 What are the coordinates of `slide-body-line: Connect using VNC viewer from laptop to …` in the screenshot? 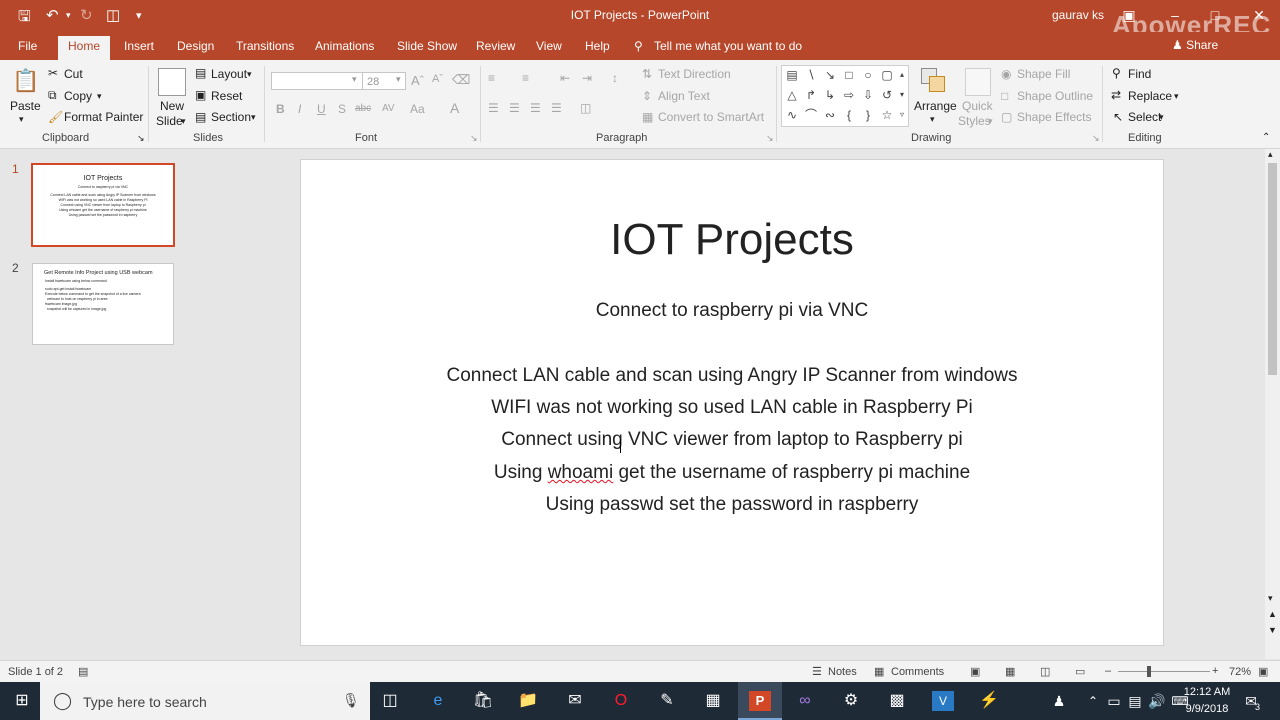 It's located at (732, 440).